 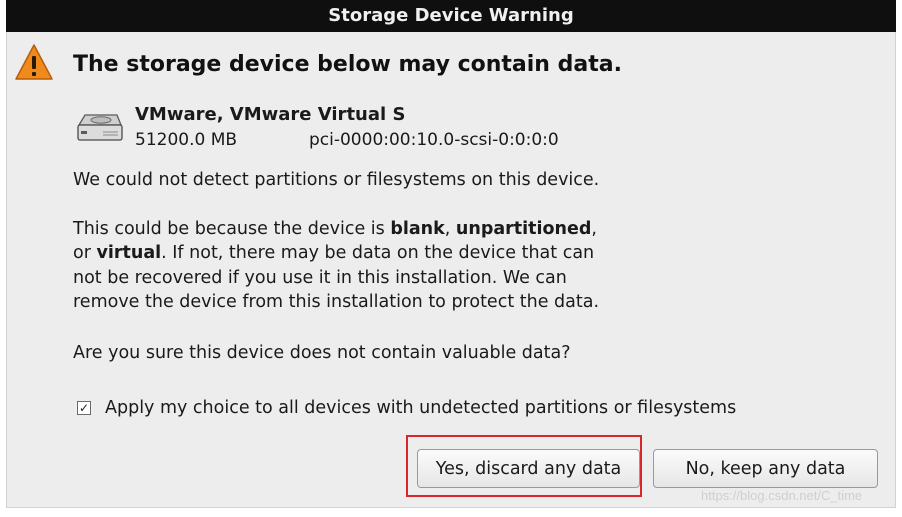 I want to click on device-path: pci-0000:00:10.0-scsi-0:0:0:0, so click(x=434, y=140).